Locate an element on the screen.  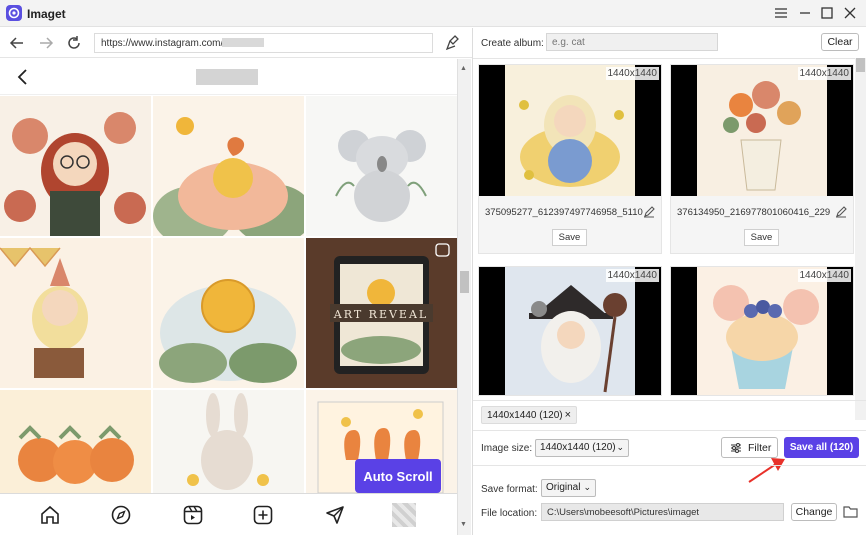
home-icon is located at coordinates (50, 516).